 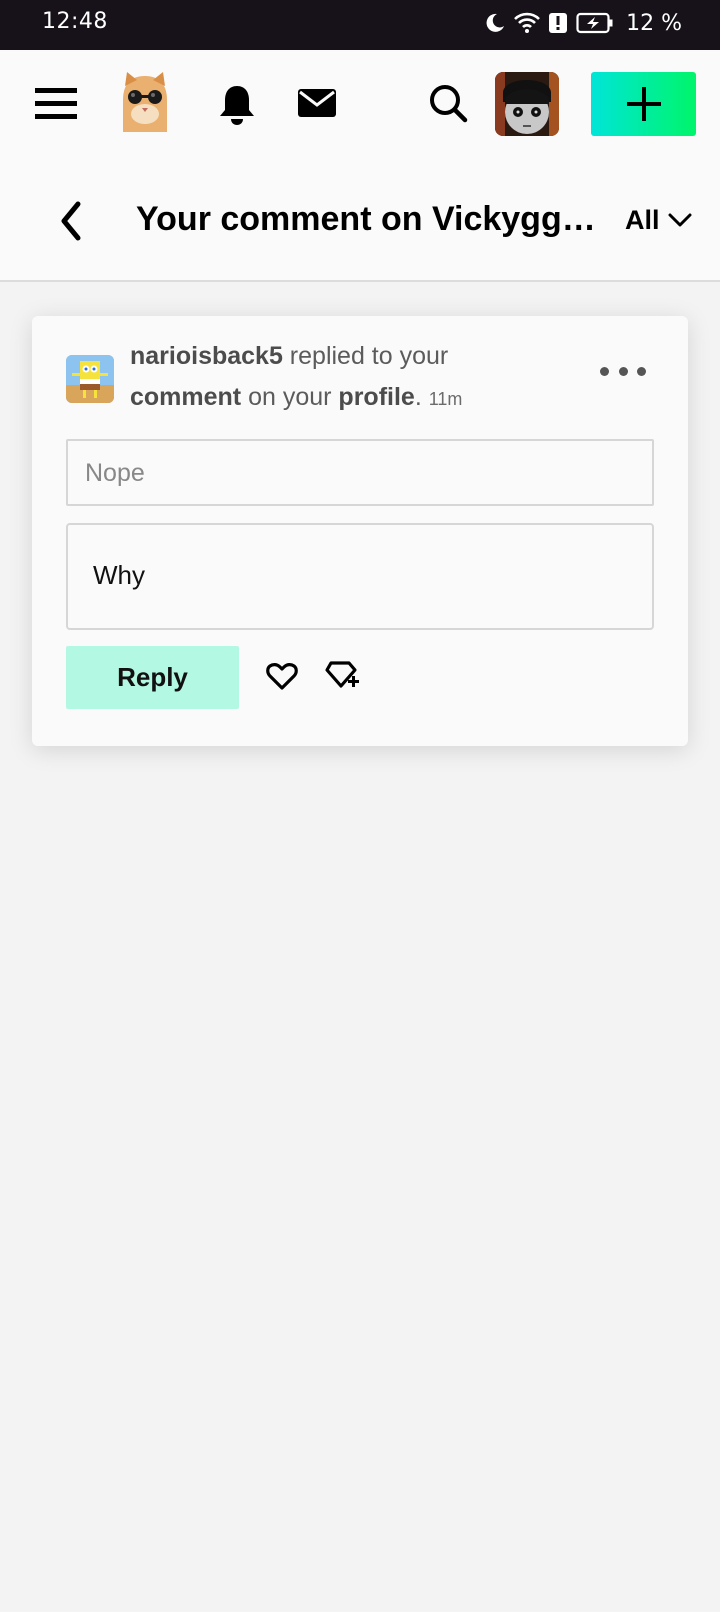 What do you see at coordinates (642, 219) in the screenshot?
I see `filter-label: All` at bounding box center [642, 219].